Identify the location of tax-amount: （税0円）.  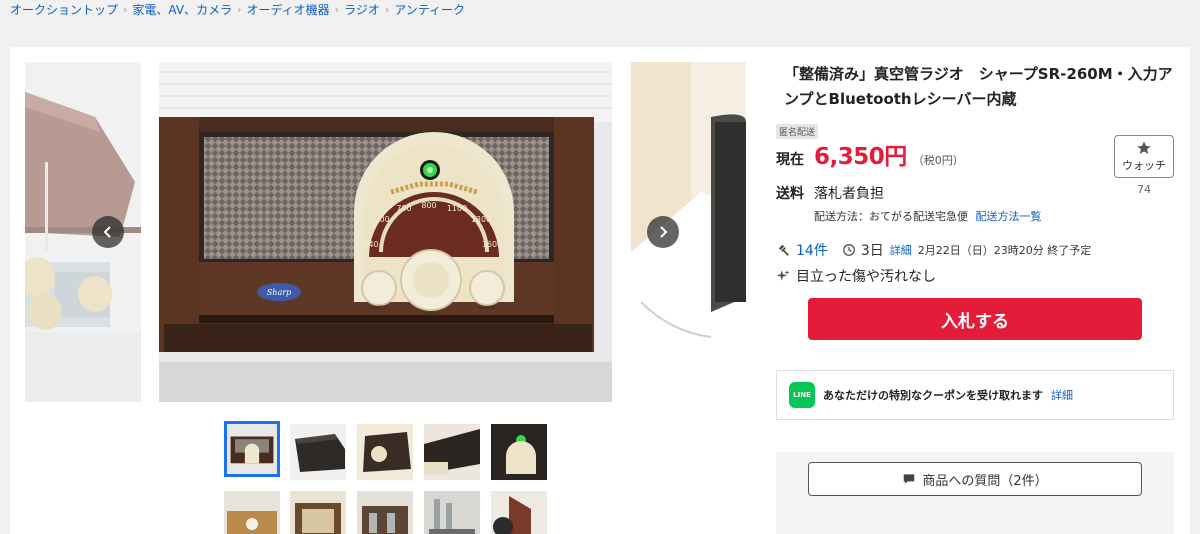
(938, 160).